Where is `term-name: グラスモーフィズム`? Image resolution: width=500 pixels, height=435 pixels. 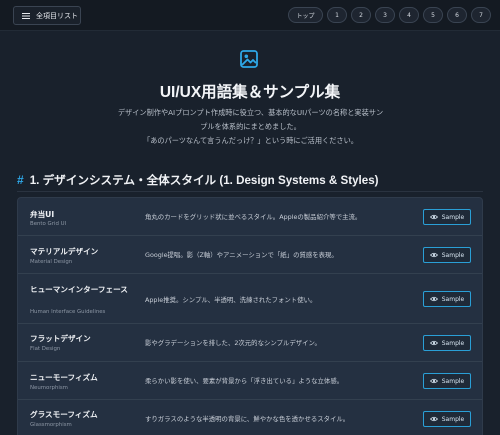
term-name: グラスモーフィズム is located at coordinates (64, 414).